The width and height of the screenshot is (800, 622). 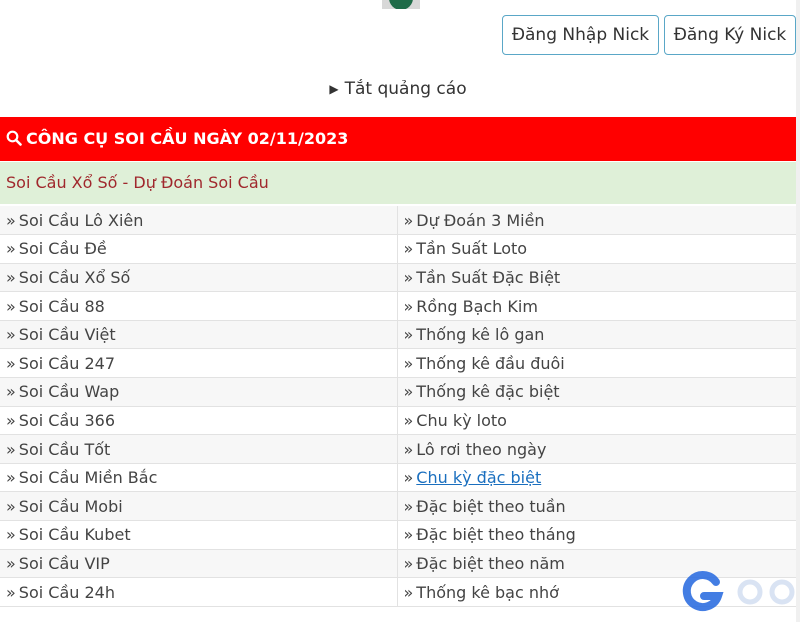 I want to click on table-cell: » Thống kê đầu đuôi, so click(x=596, y=363).